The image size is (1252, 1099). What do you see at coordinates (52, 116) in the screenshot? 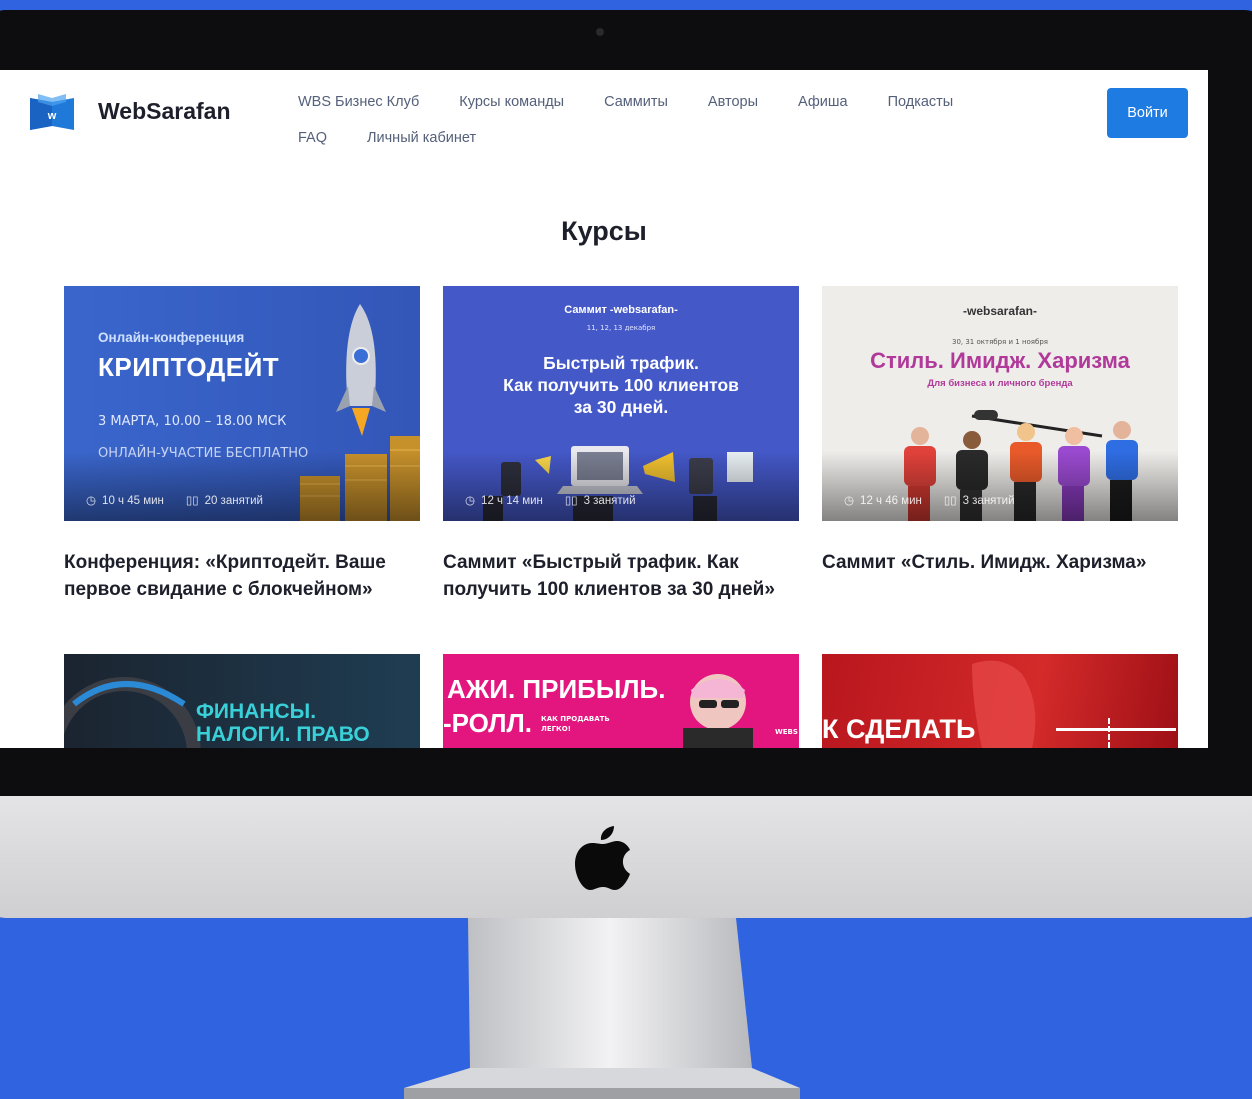
I see `logo-letter: w` at bounding box center [52, 116].